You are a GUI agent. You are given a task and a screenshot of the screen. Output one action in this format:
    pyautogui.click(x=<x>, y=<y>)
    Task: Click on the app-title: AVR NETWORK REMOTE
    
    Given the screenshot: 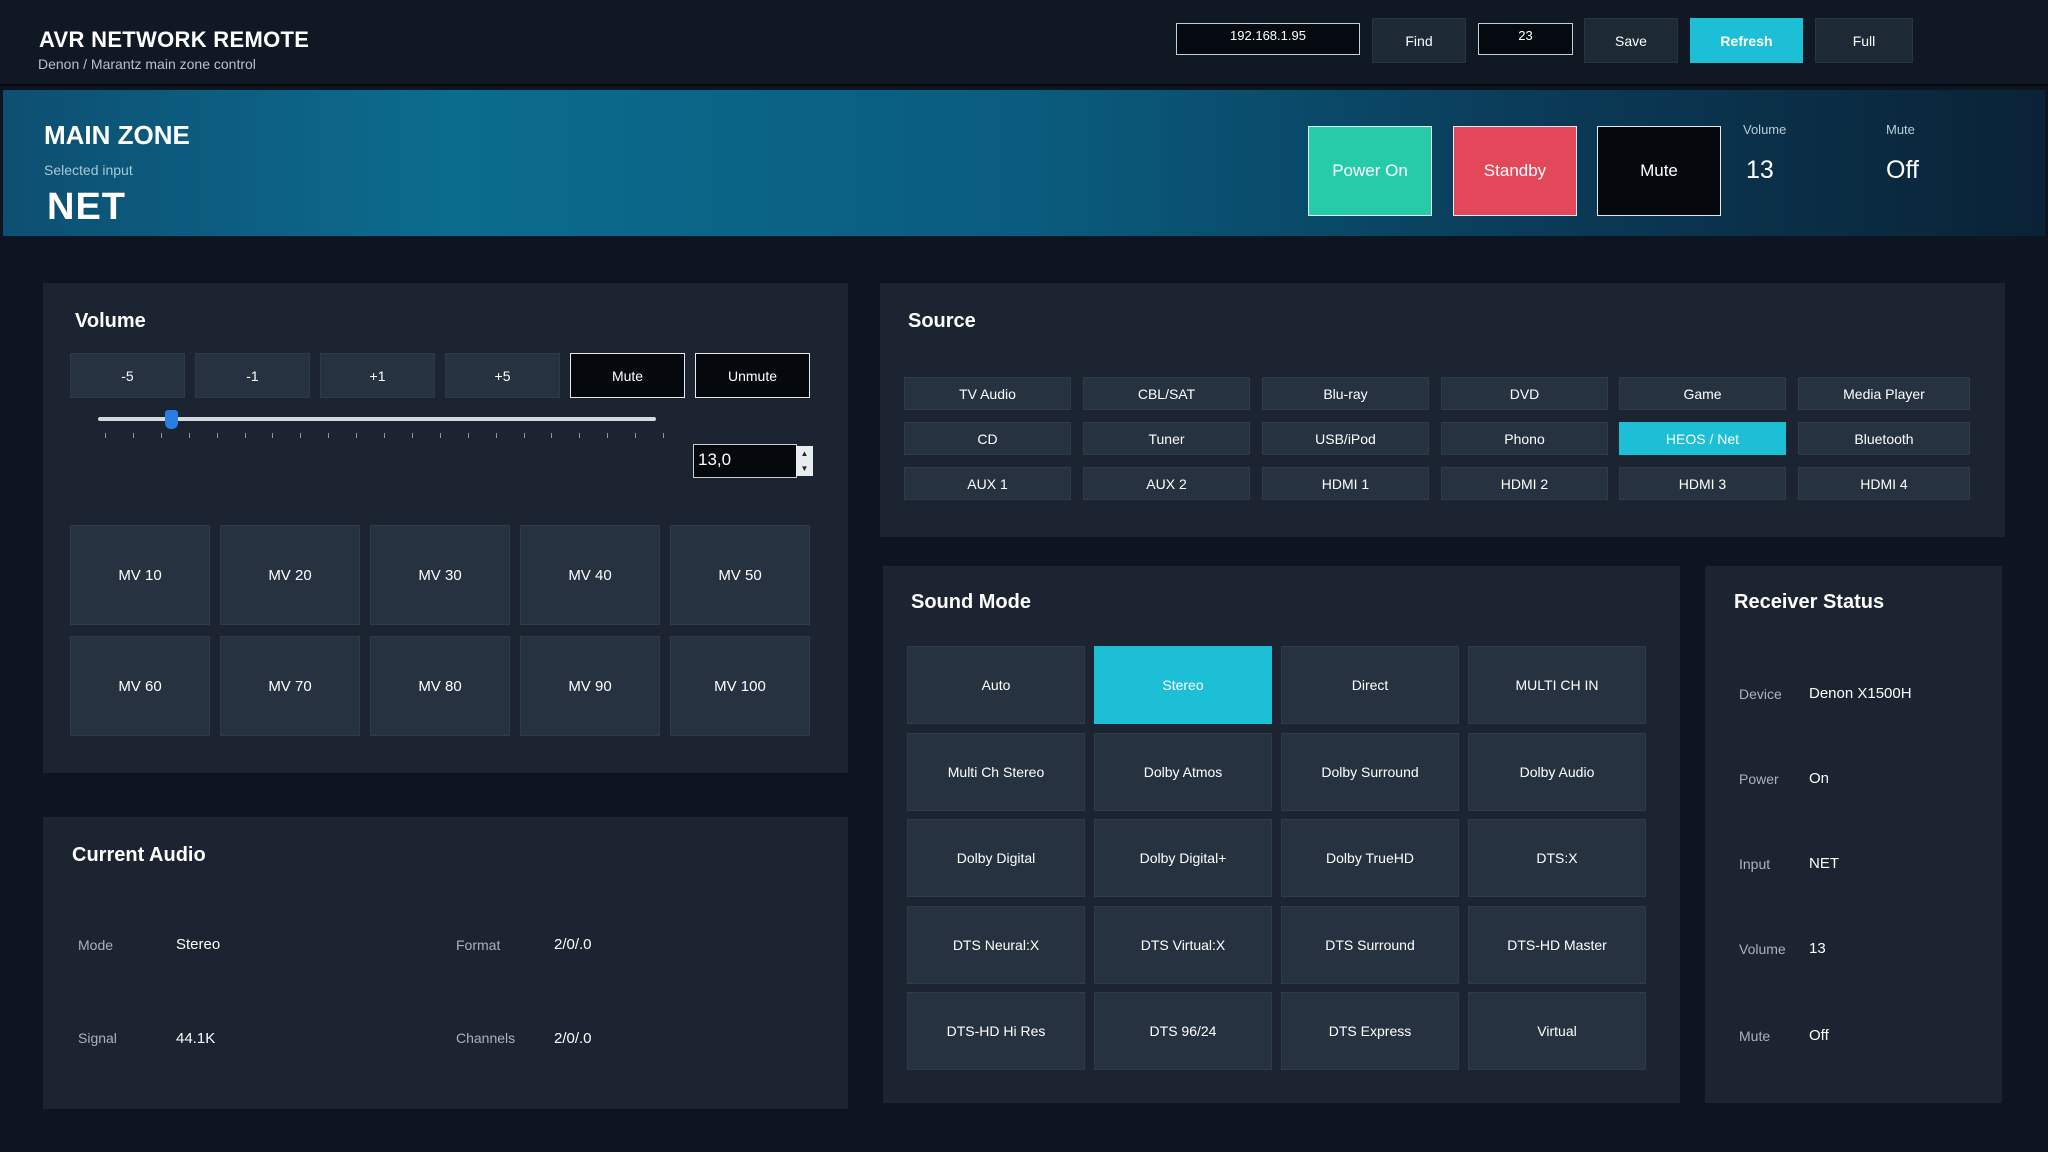 What is the action you would take?
    pyautogui.click(x=174, y=39)
    